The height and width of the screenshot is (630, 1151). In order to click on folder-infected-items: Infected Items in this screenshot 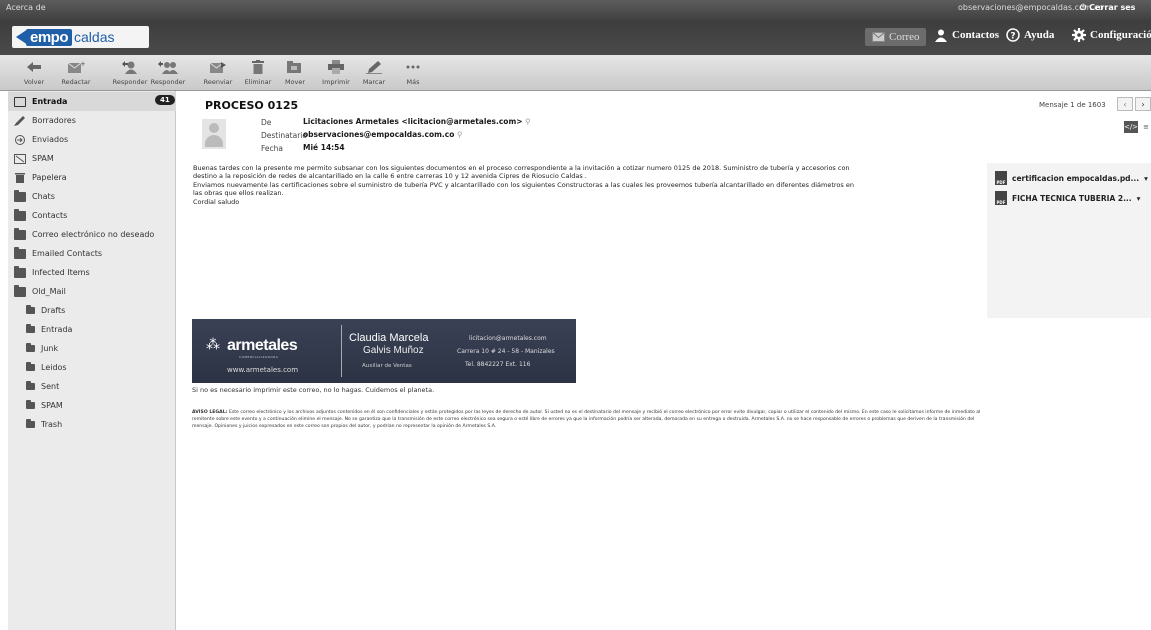, I will do `click(92, 272)`.